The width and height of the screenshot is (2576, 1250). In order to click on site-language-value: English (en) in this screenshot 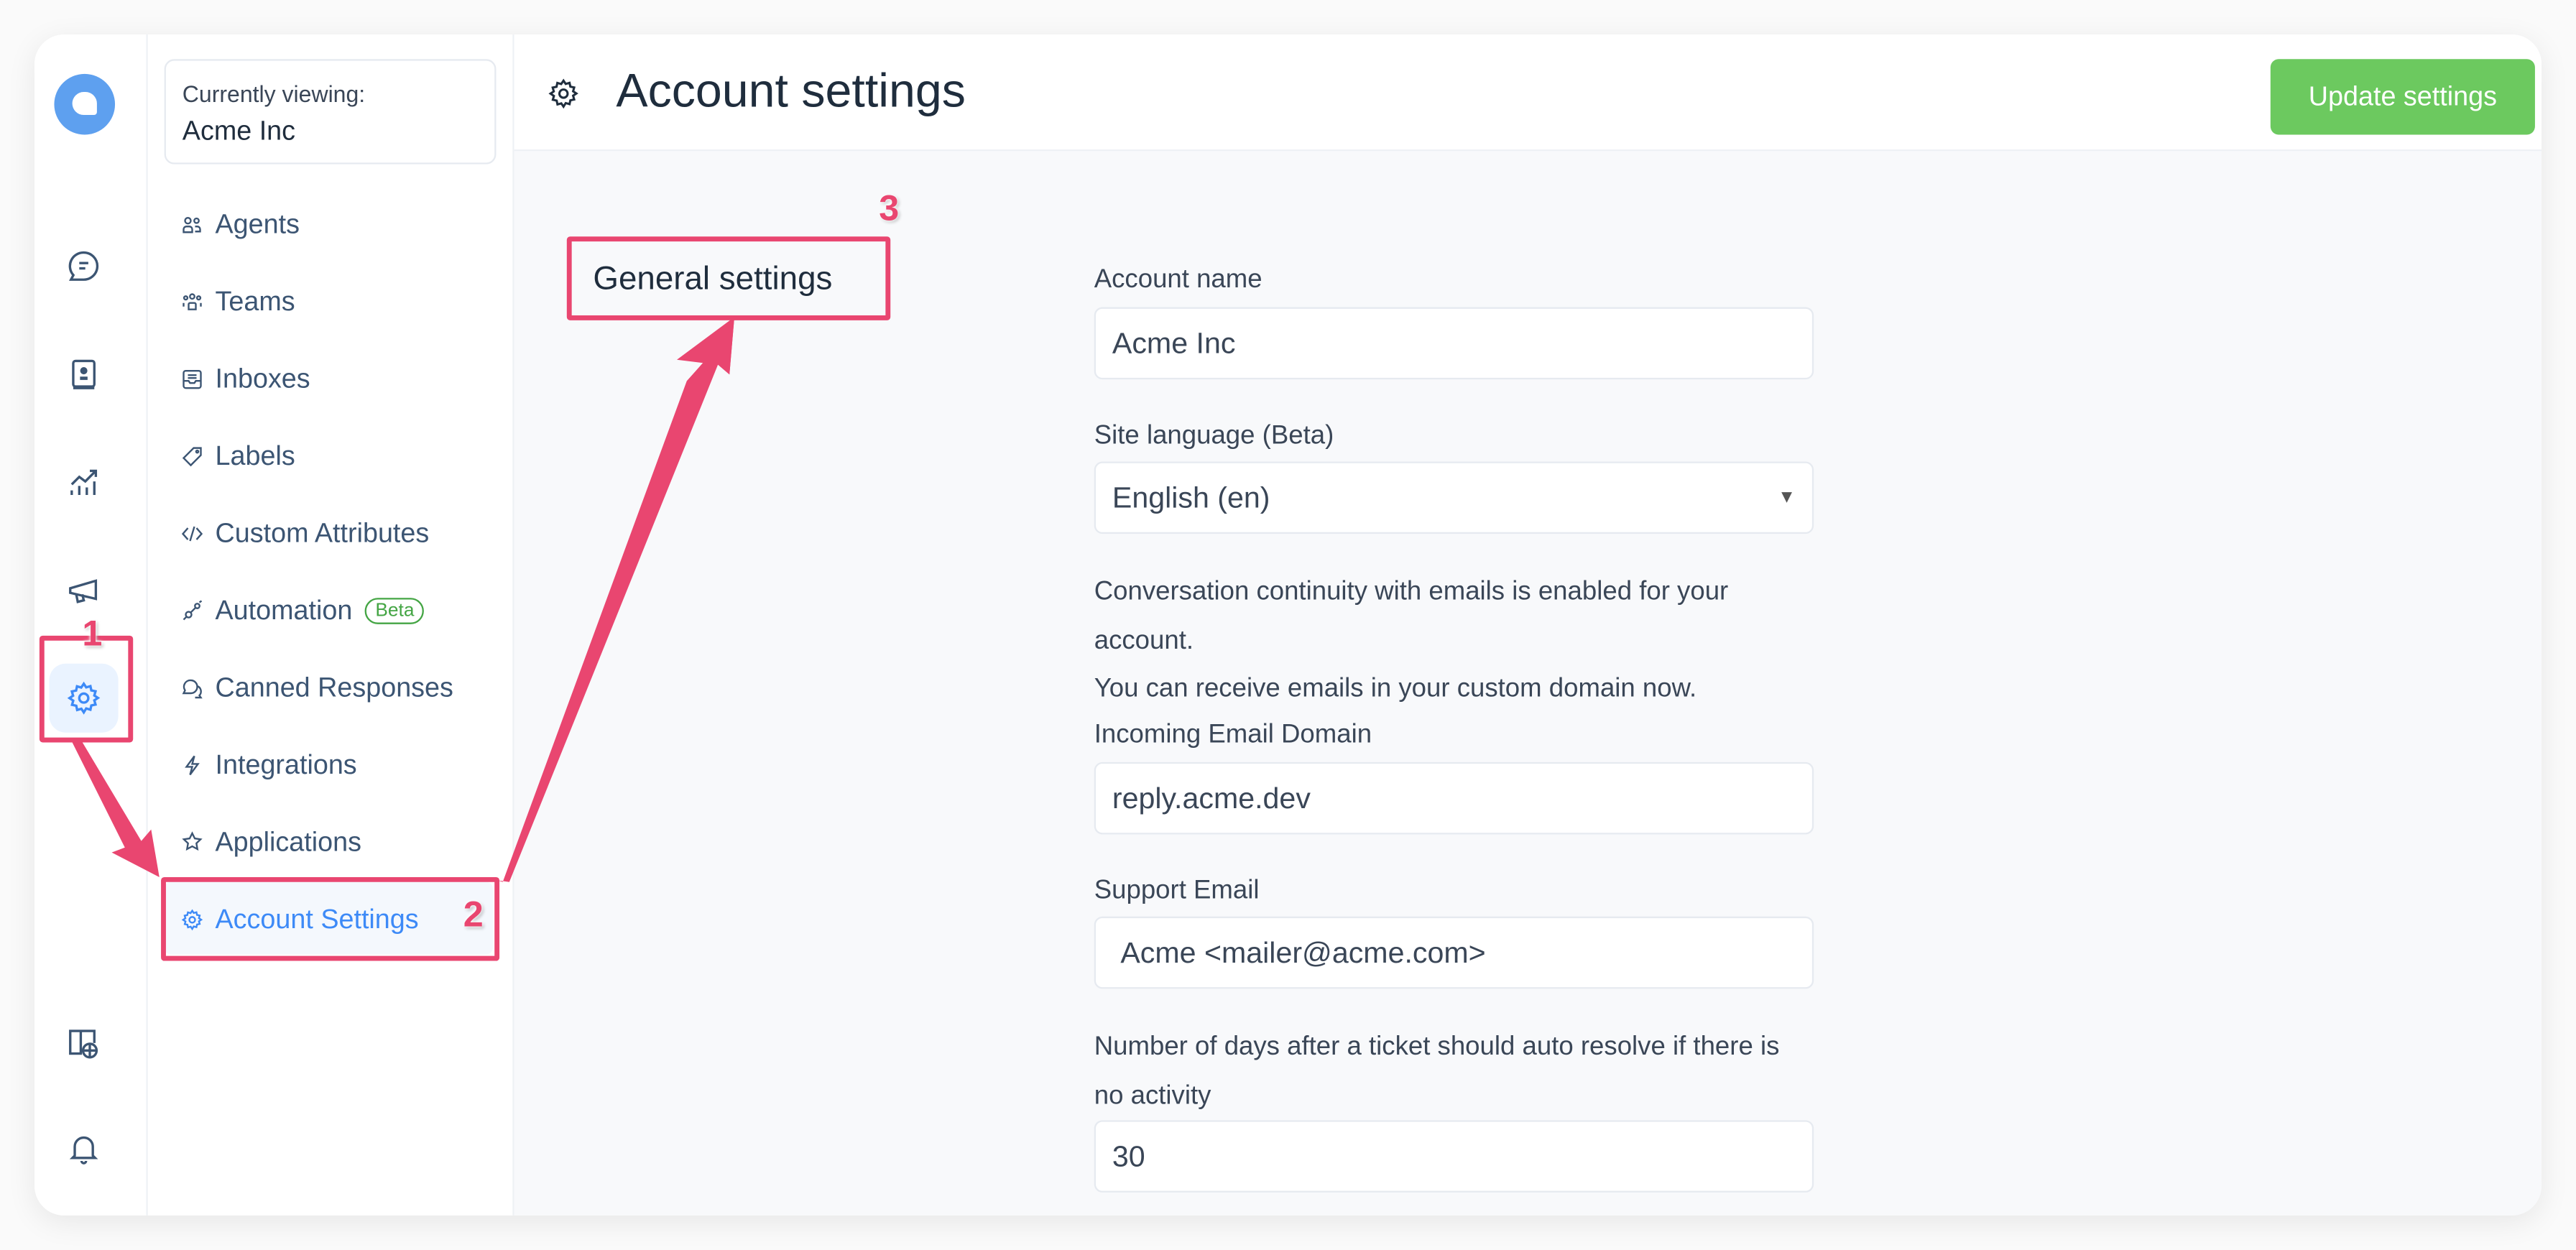, I will do `click(1191, 497)`.